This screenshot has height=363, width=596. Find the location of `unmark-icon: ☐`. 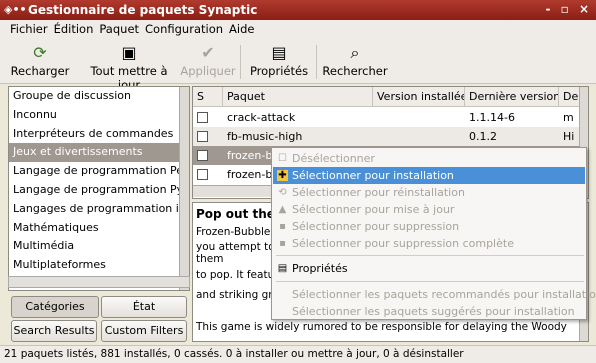

unmark-icon: ☐ is located at coordinates (282, 158).